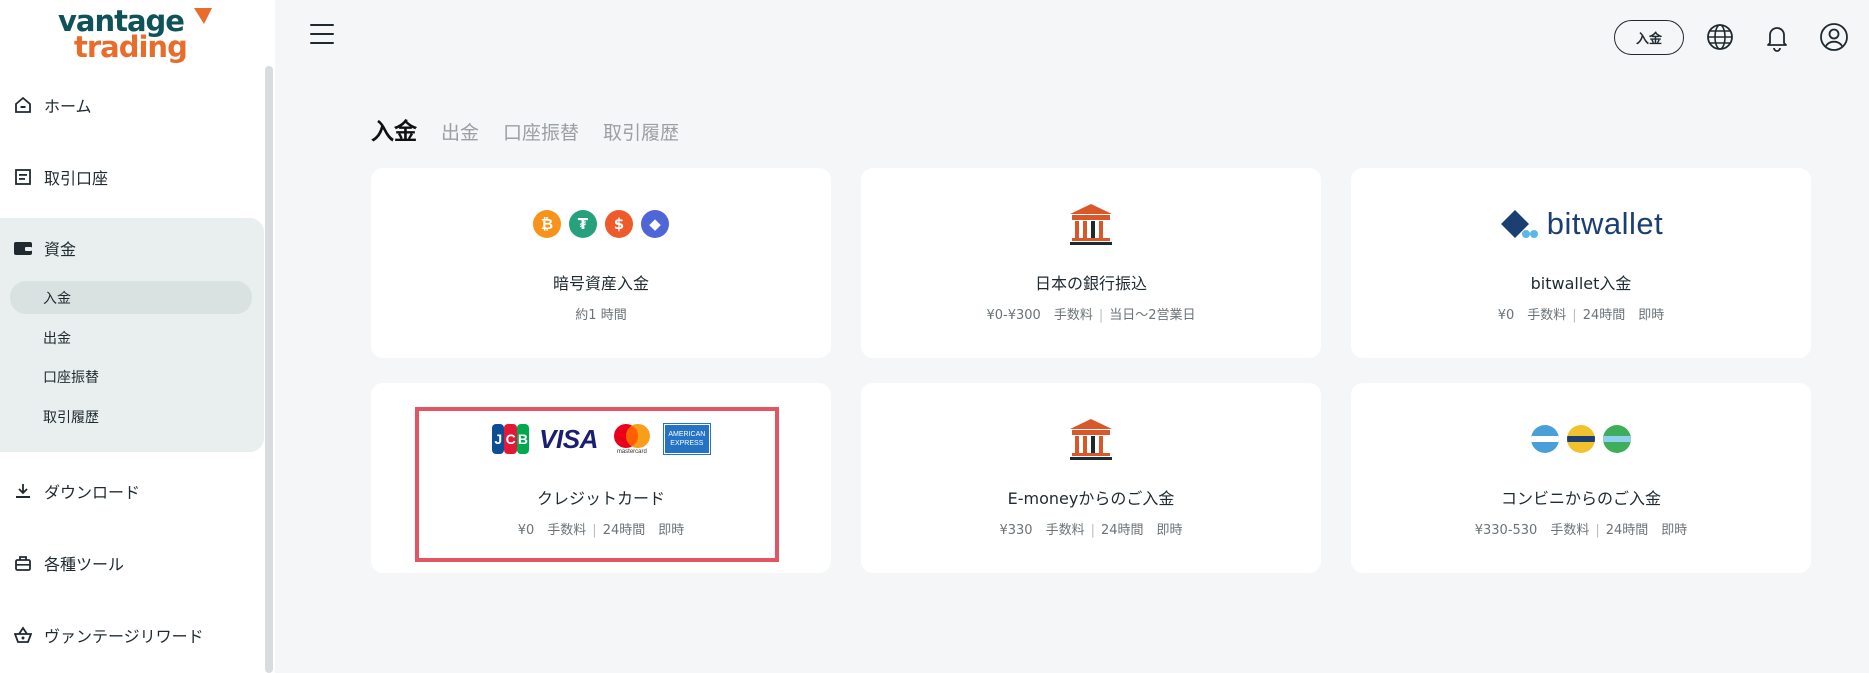 The width and height of the screenshot is (1869, 673). Describe the element at coordinates (1581, 530) in the screenshot. I see `card-meta: ¥330-530 手数料 | 24時間 即時` at that location.